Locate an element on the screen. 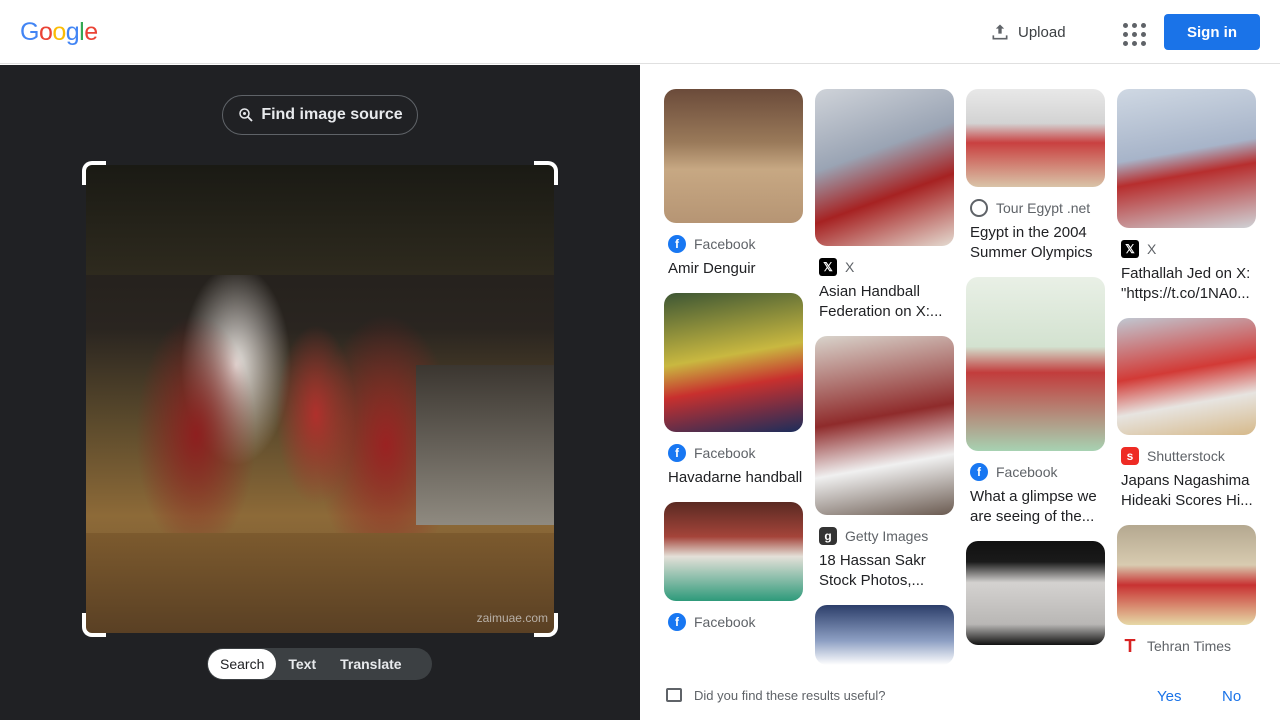 The image size is (1280, 720). result-source: g Getty Images is located at coordinates (884, 536).